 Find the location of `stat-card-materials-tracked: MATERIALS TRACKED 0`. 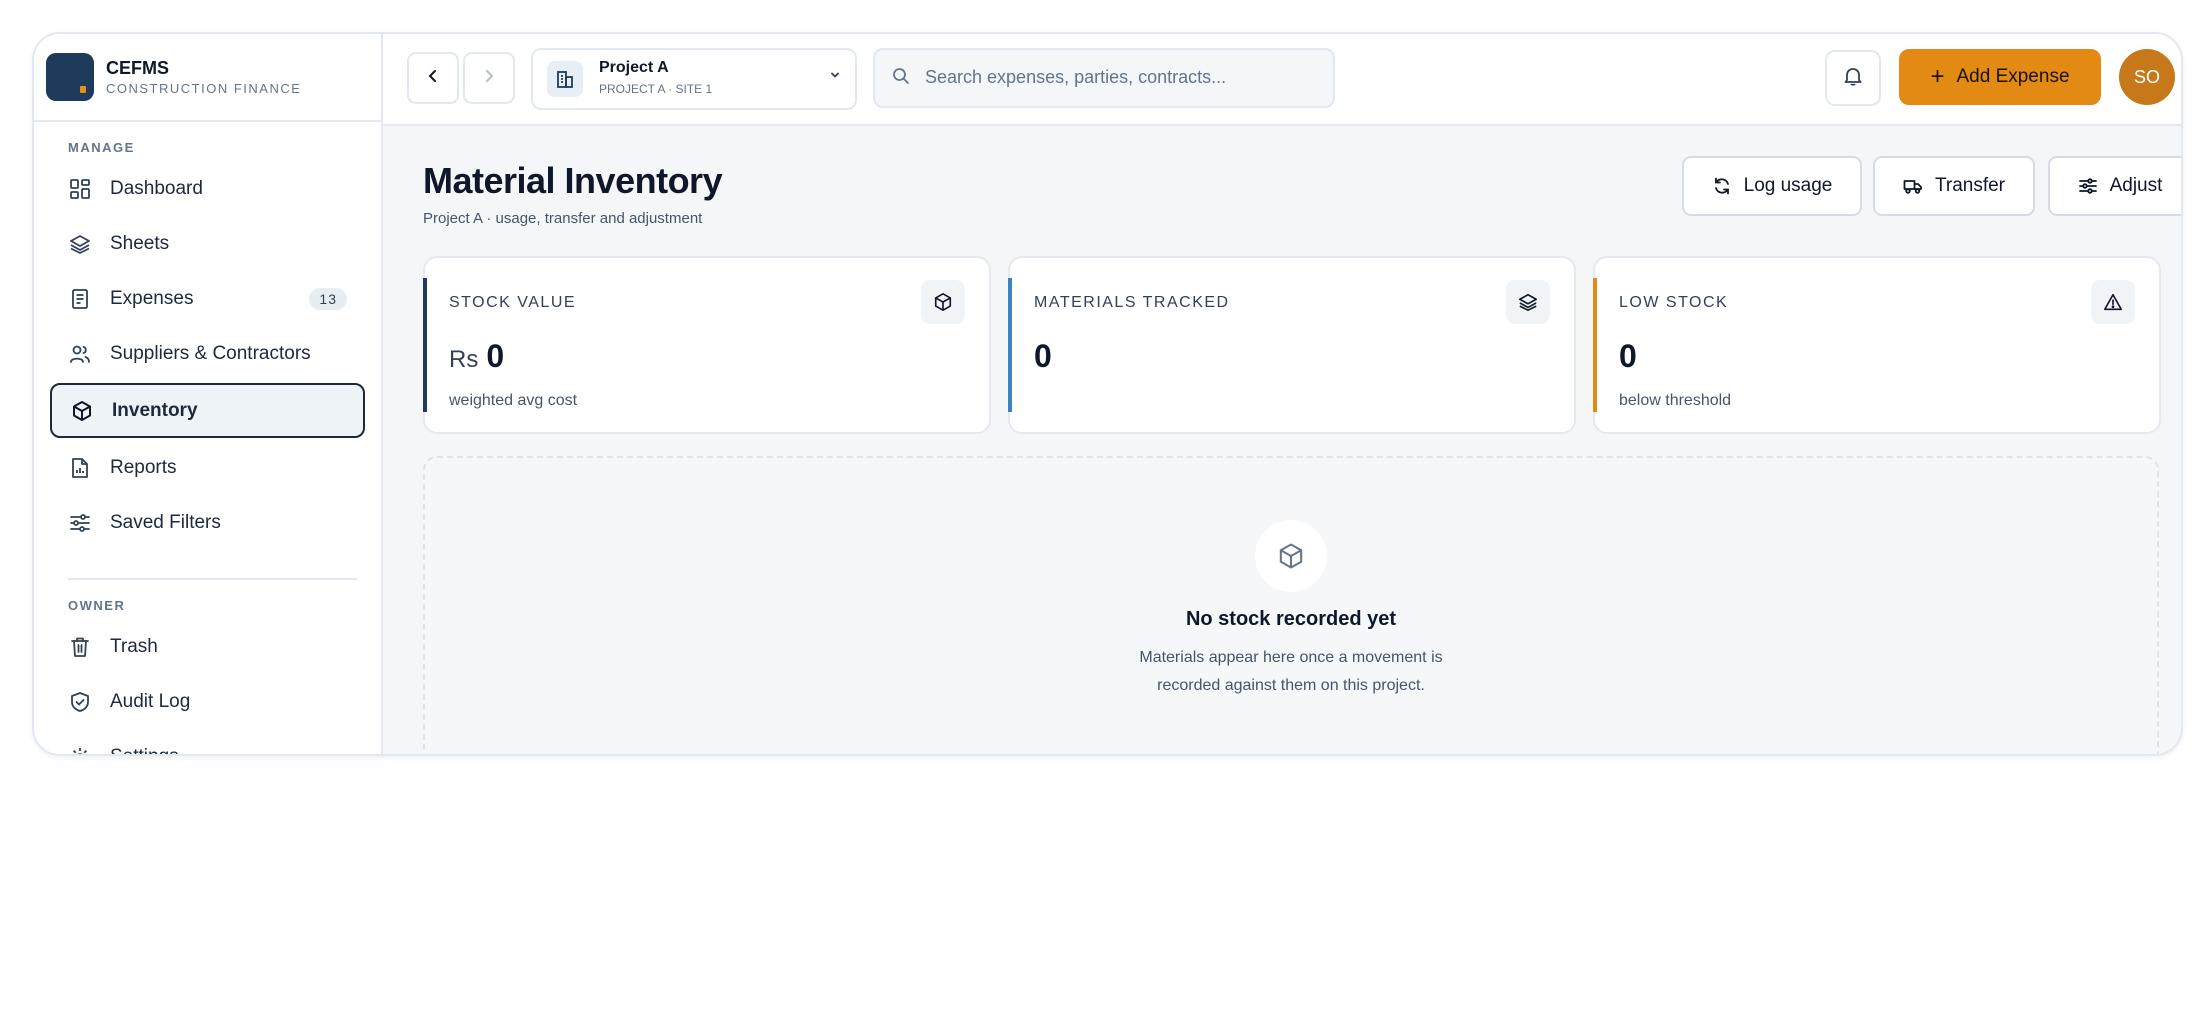

stat-card-materials-tracked: MATERIALS TRACKED 0 is located at coordinates (1292, 345).